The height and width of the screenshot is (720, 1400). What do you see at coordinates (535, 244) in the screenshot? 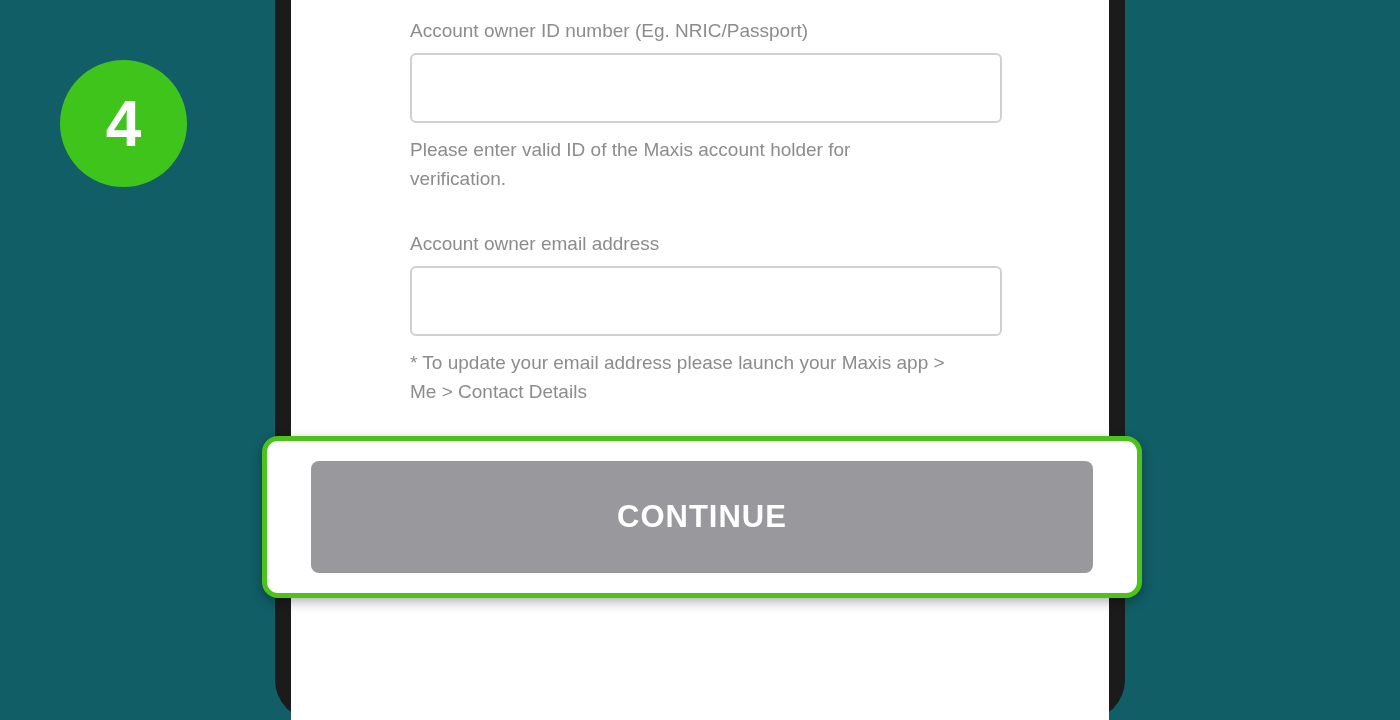
I see `field-label: Account owner email address` at bounding box center [535, 244].